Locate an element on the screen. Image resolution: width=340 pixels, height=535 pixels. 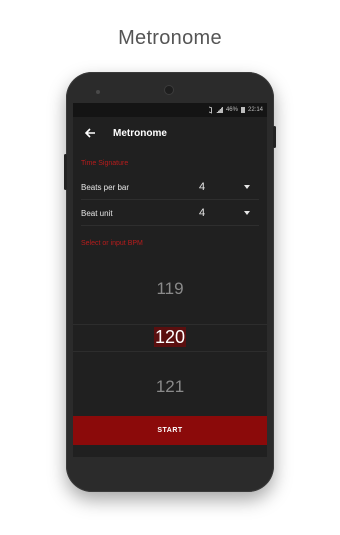
beat-unit-label: Beat unit is located at coordinates (97, 213).